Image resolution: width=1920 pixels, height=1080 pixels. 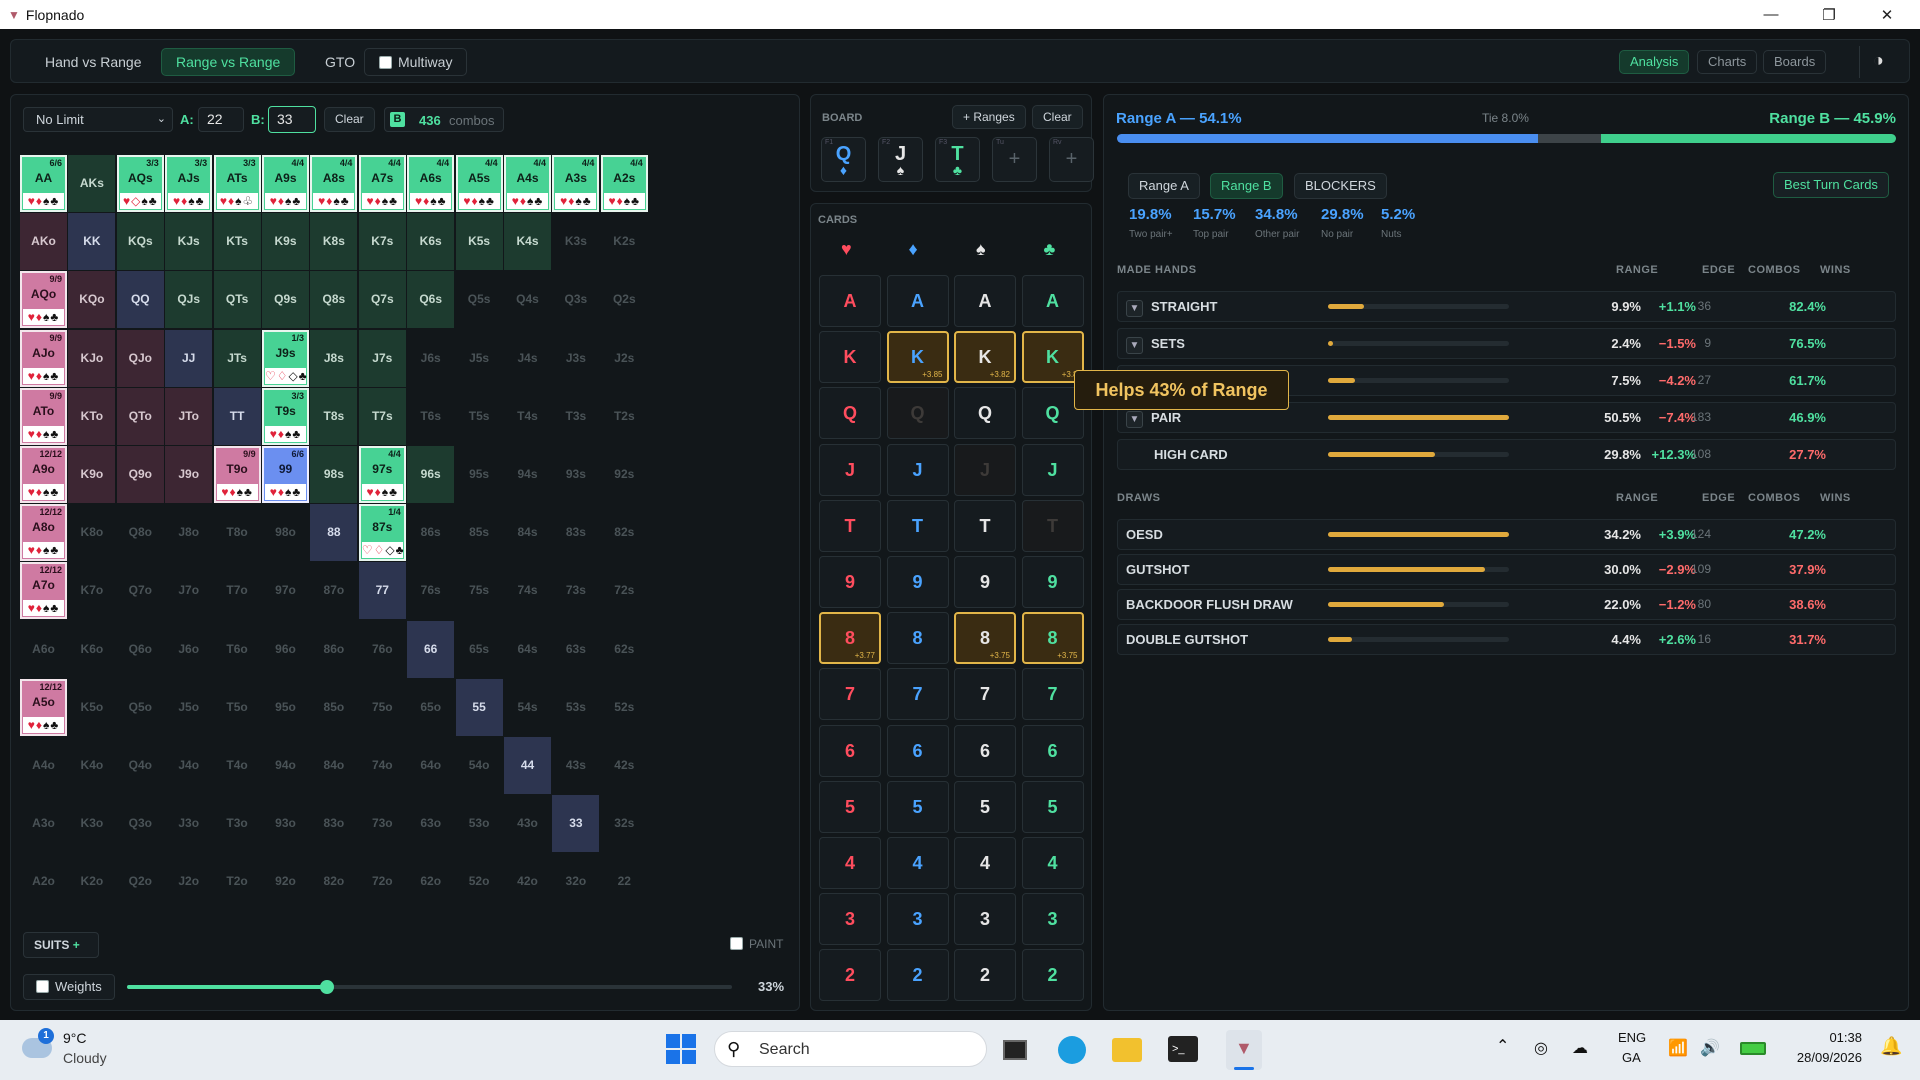 I want to click on hand-cell-kqo: KQo, so click(x=92, y=300).